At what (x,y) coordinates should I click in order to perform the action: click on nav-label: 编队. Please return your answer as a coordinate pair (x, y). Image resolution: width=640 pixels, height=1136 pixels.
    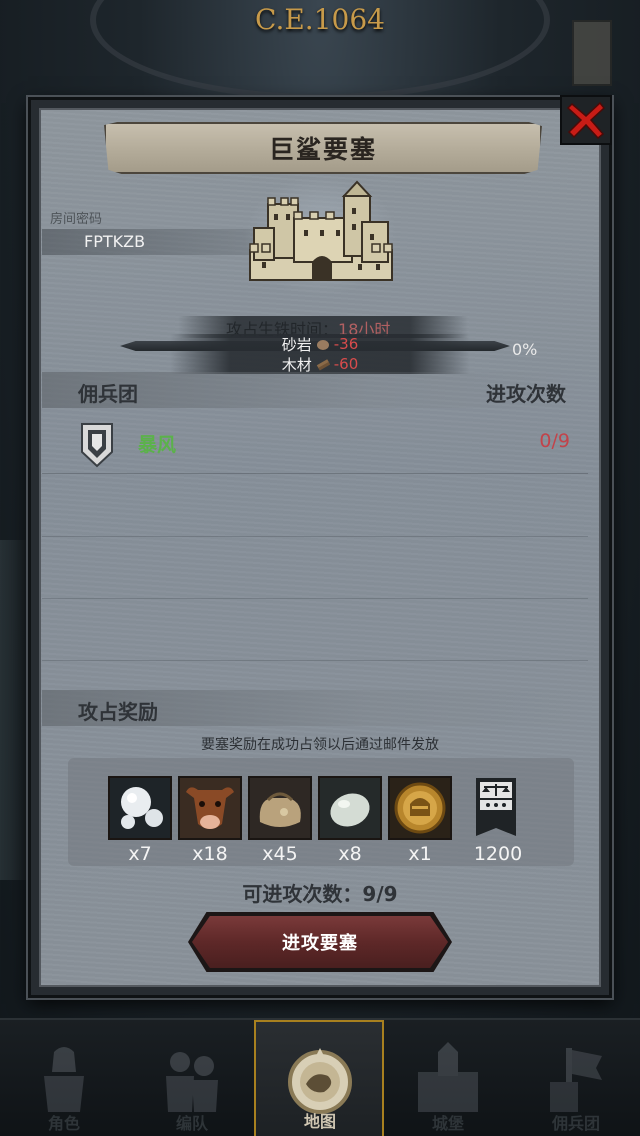
    Looking at the image, I should click on (191, 1123).